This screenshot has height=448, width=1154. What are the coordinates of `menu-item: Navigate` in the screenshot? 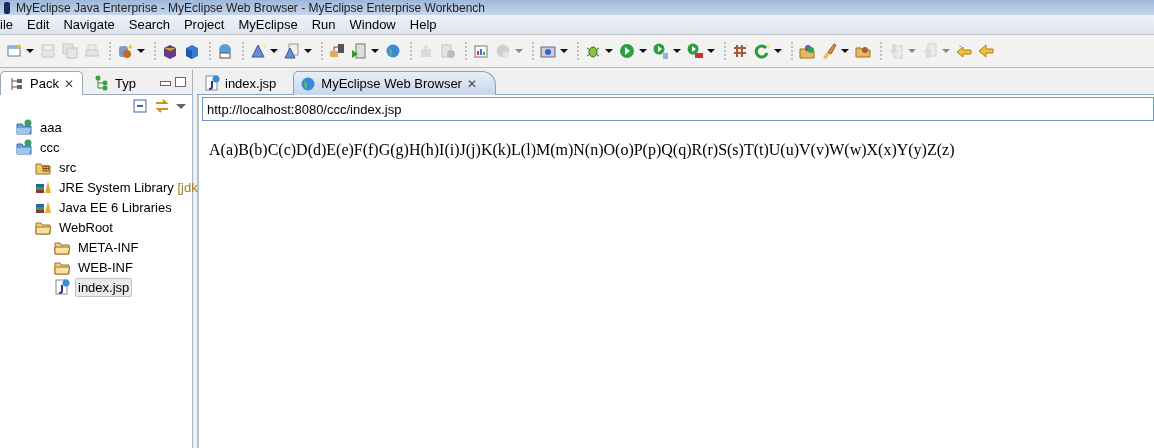 It's located at (89, 24).